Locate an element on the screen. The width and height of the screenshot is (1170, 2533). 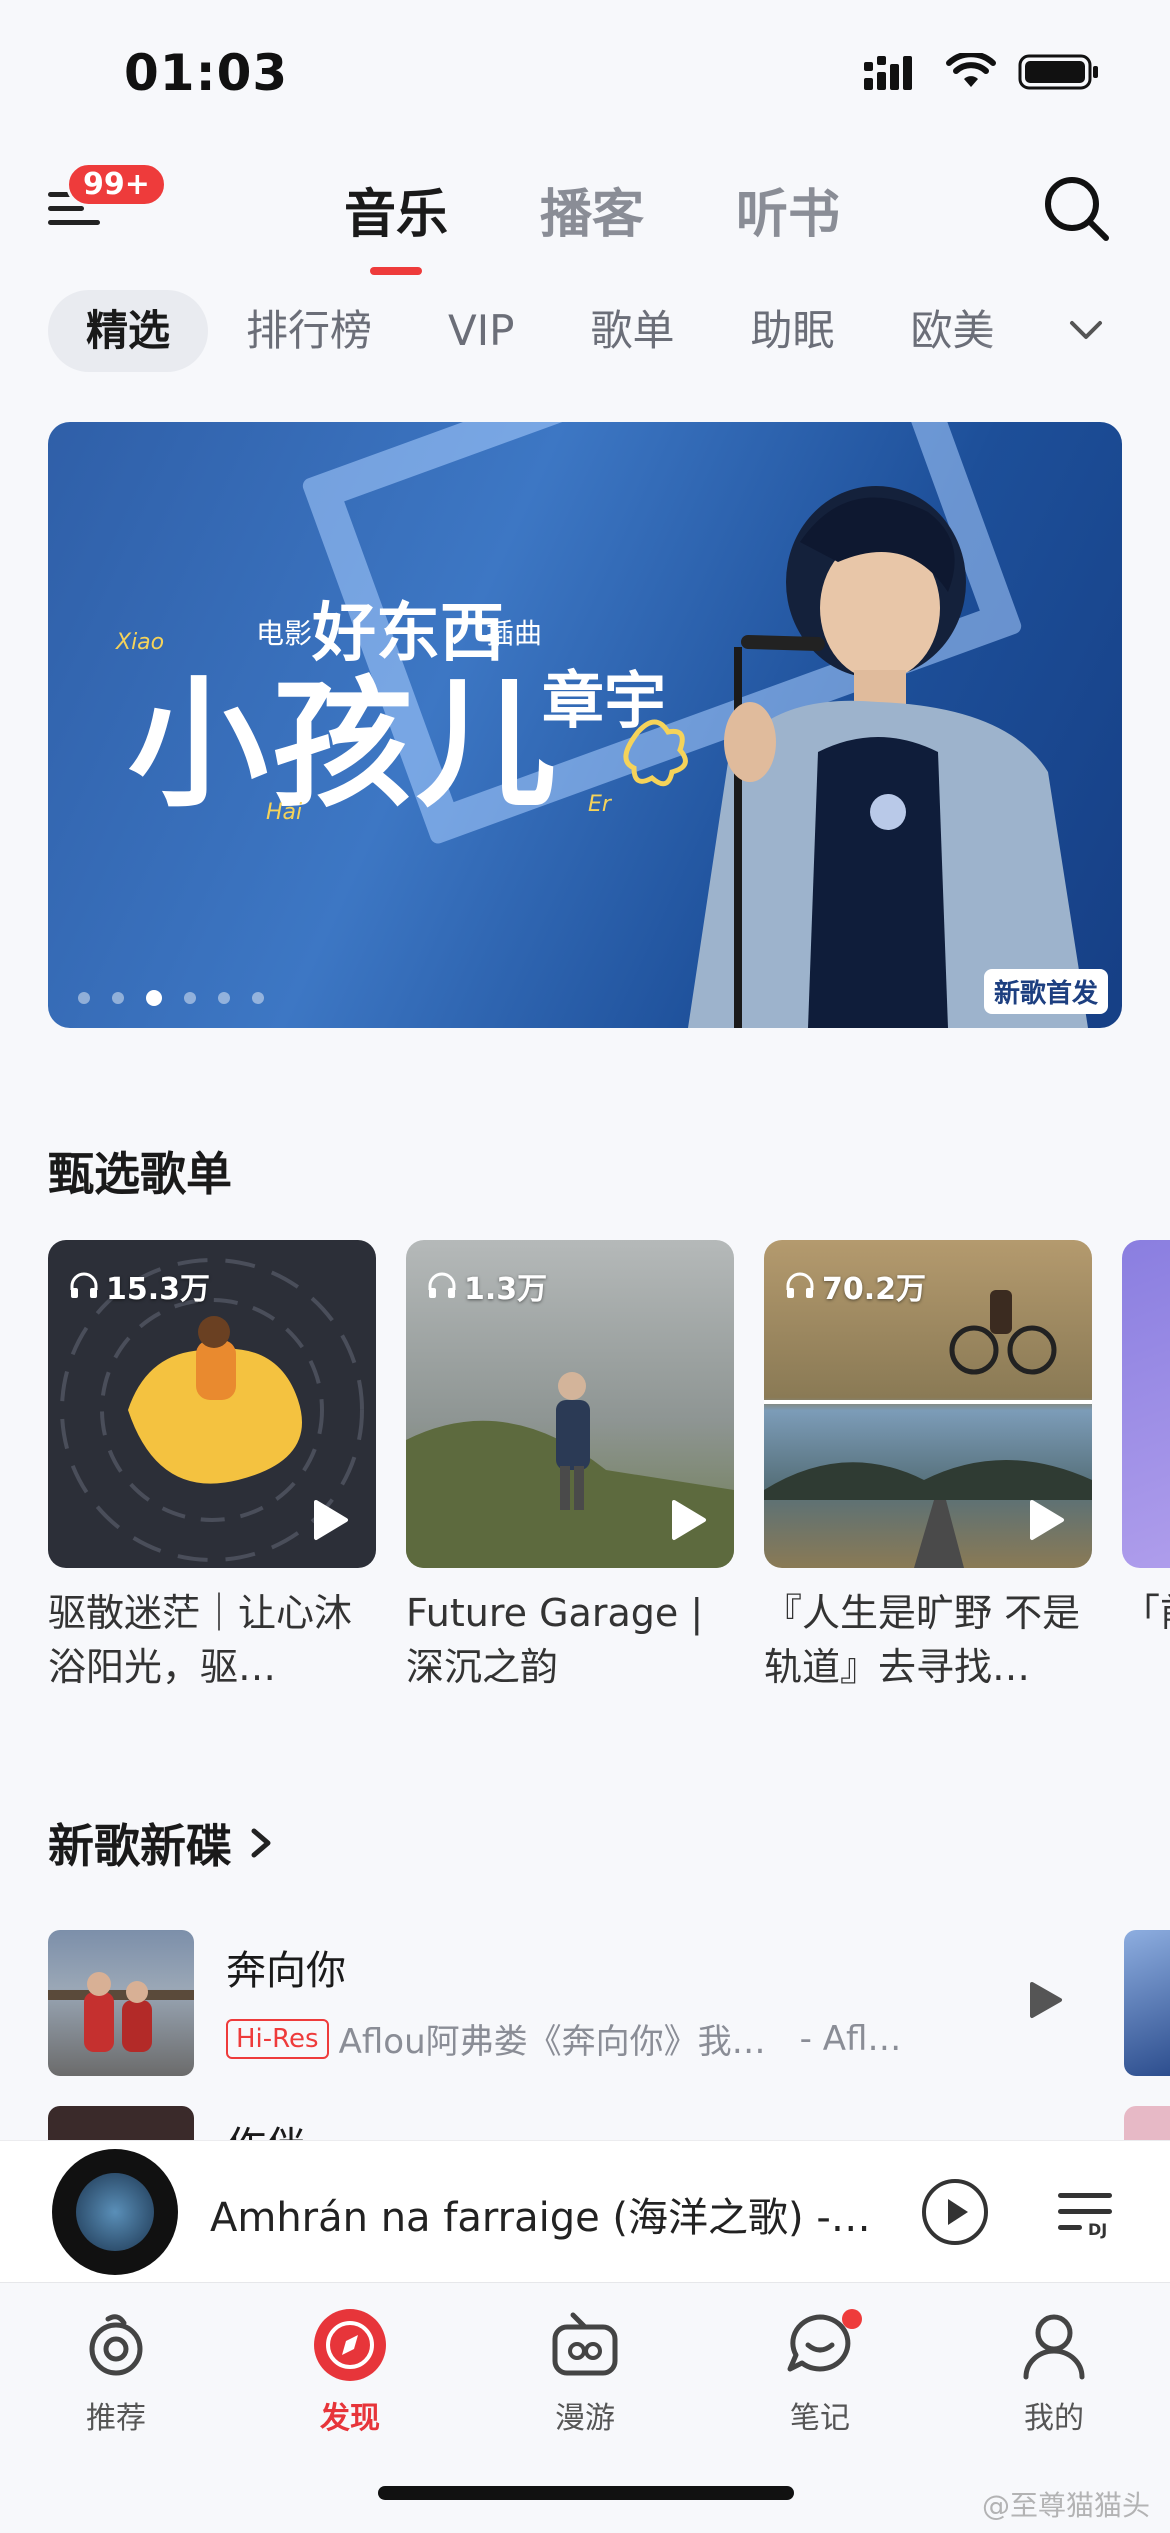
playlist-cover: 15.3万 is located at coordinates (212, 1404).